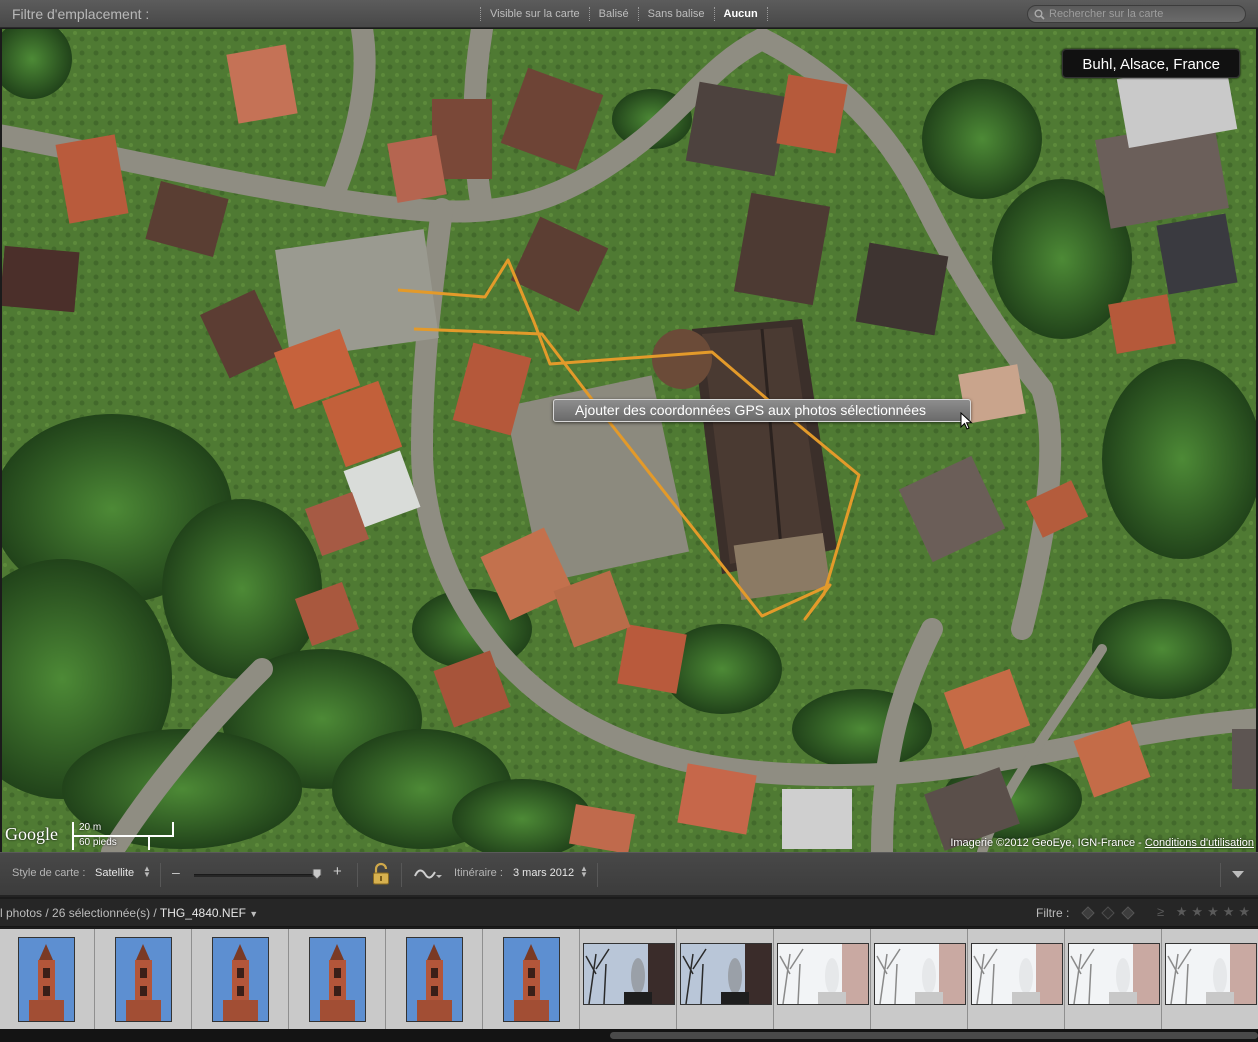 The height and width of the screenshot is (1042, 1258). Describe the element at coordinates (49, 873) in the screenshot. I see `map-style-label: Style de carte :` at that location.